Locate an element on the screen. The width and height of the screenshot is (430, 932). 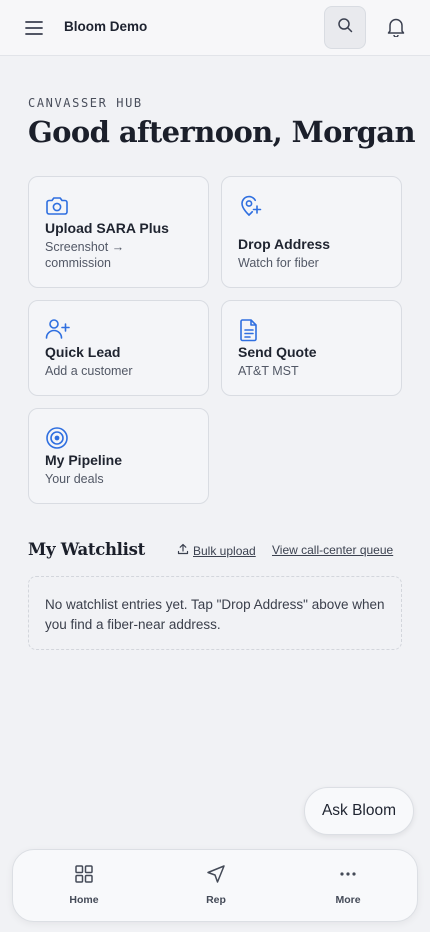
section-eyebrow: CANVASSER HUB is located at coordinates (85, 103).